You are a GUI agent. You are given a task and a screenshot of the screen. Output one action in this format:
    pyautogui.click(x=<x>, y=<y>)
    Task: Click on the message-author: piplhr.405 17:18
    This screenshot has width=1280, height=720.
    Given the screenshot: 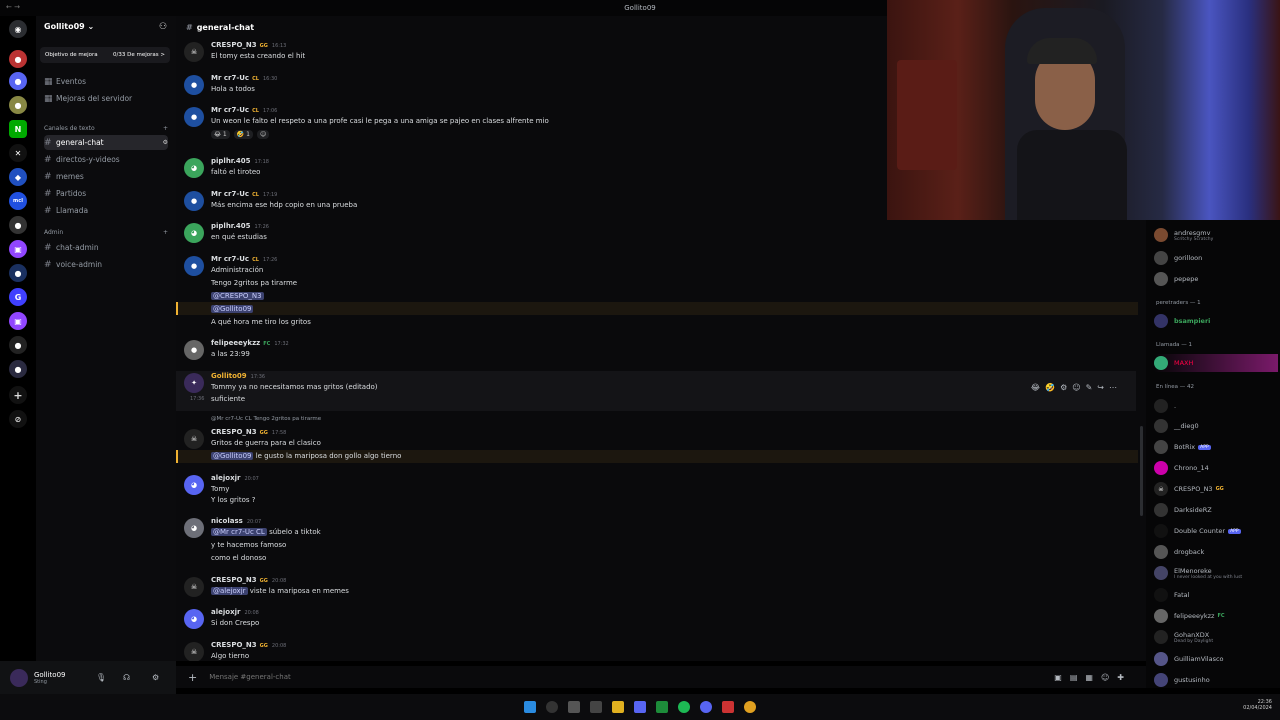 What is the action you would take?
    pyautogui.click(x=240, y=161)
    